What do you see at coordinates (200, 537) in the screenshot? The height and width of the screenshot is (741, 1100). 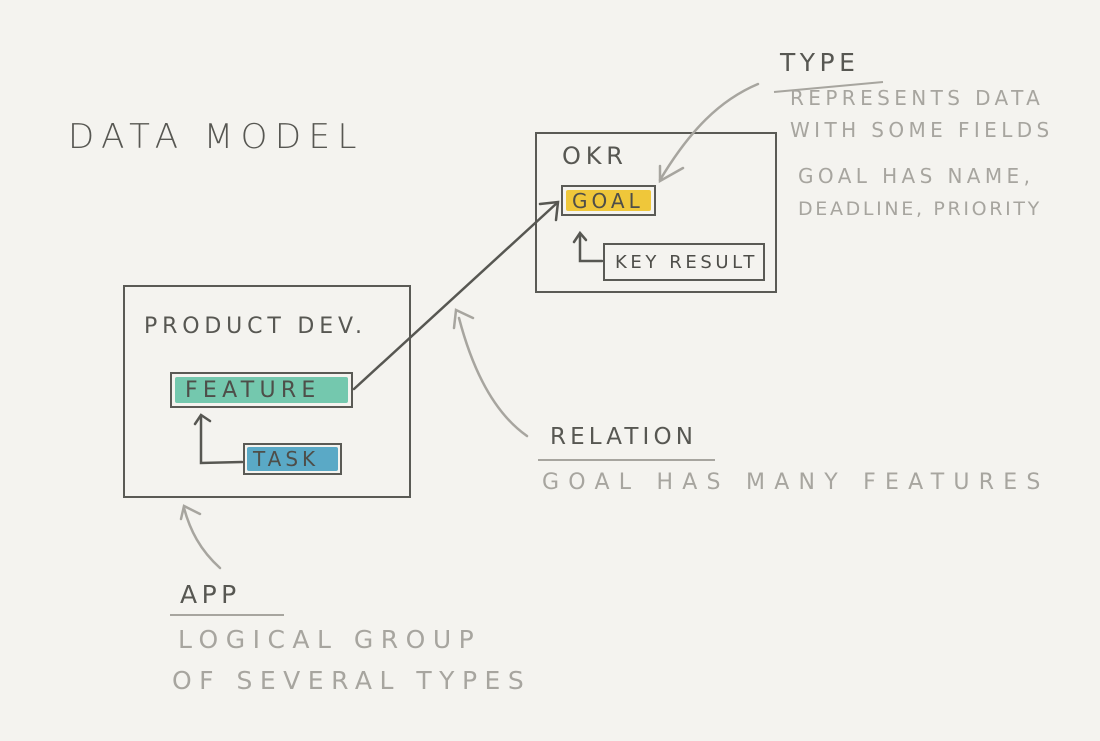 I see `annotation-arrow-app` at bounding box center [200, 537].